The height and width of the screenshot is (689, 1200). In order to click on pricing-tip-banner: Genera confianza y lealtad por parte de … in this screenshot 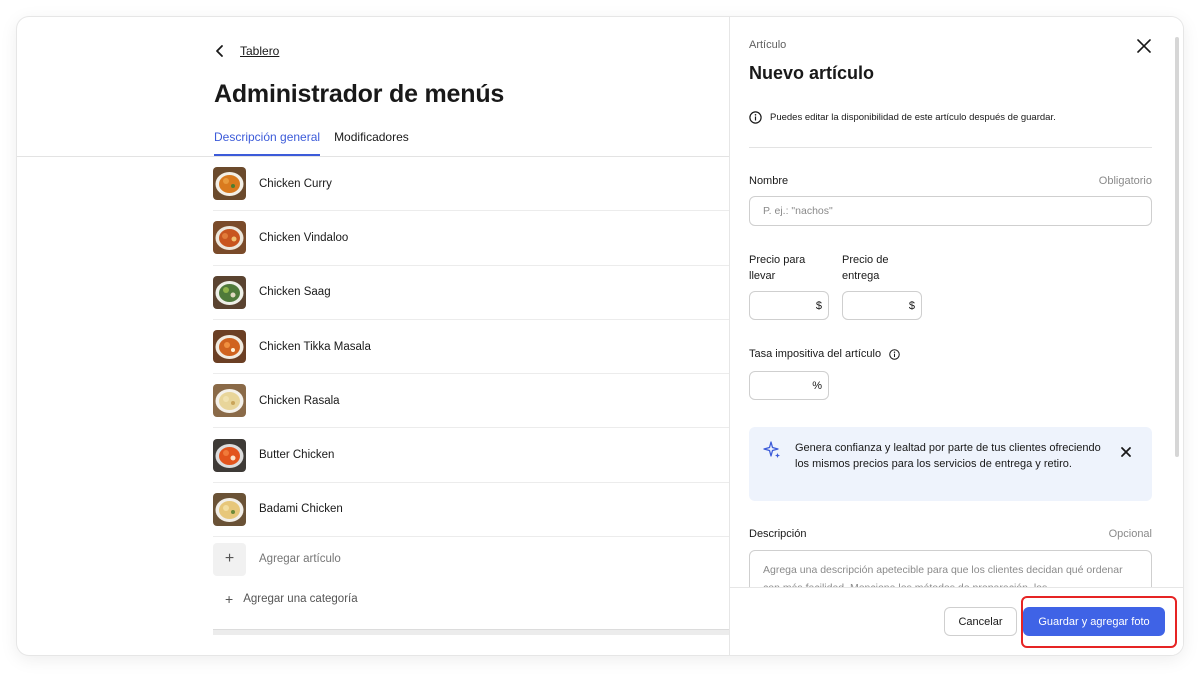, I will do `click(950, 464)`.